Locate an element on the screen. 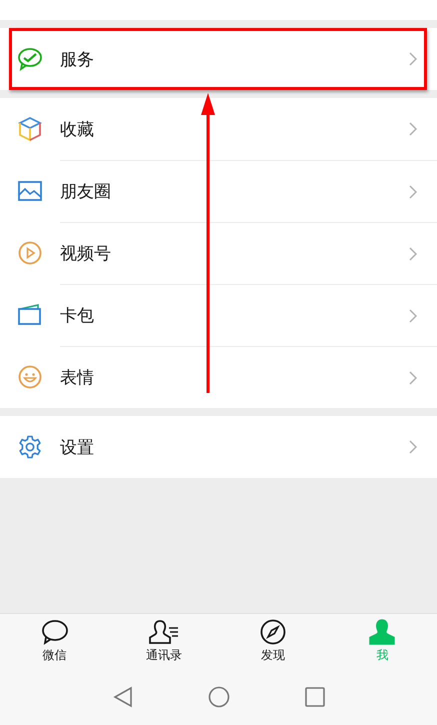  smiley-icon is located at coordinates (30, 377).